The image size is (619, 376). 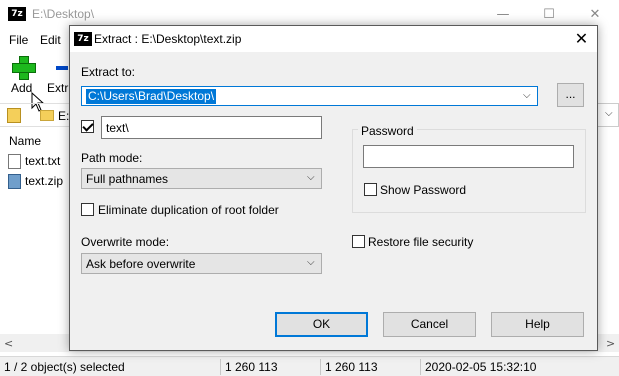 What do you see at coordinates (14, 115) in the screenshot?
I see `folder-up-icon` at bounding box center [14, 115].